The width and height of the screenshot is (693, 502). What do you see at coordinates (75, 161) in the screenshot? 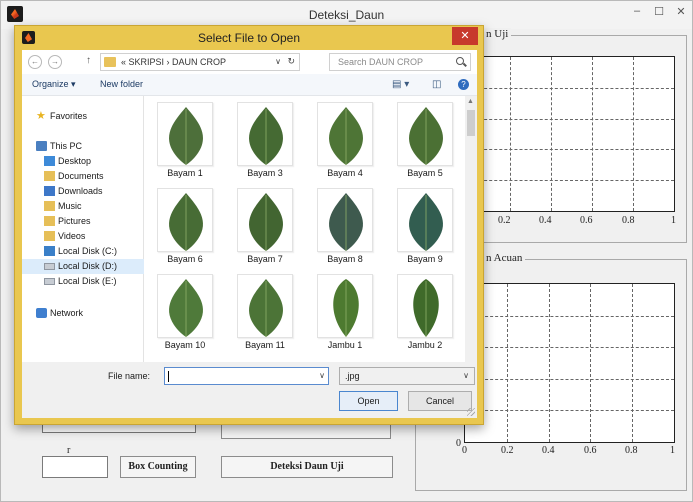
I see `nav-item-label: Desktop` at bounding box center [75, 161].